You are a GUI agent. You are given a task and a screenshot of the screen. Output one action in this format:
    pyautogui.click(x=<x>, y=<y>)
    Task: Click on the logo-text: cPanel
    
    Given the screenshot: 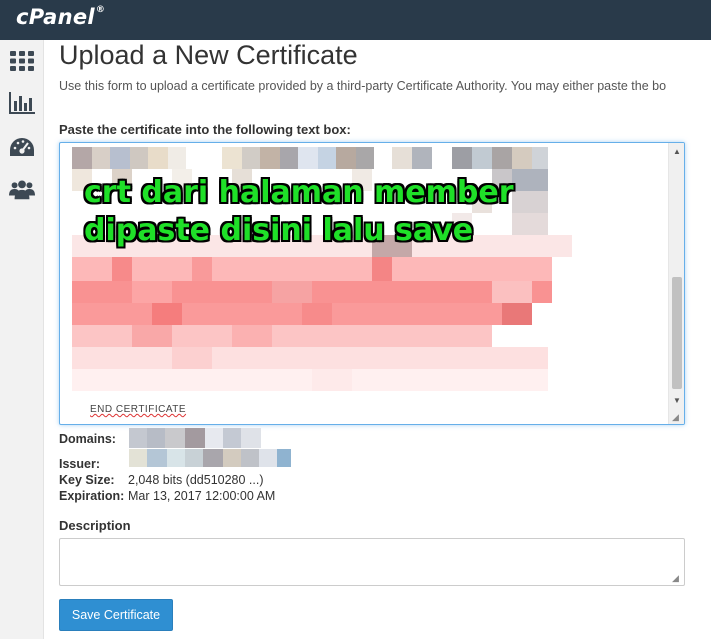 What is the action you would take?
    pyautogui.click(x=55, y=17)
    